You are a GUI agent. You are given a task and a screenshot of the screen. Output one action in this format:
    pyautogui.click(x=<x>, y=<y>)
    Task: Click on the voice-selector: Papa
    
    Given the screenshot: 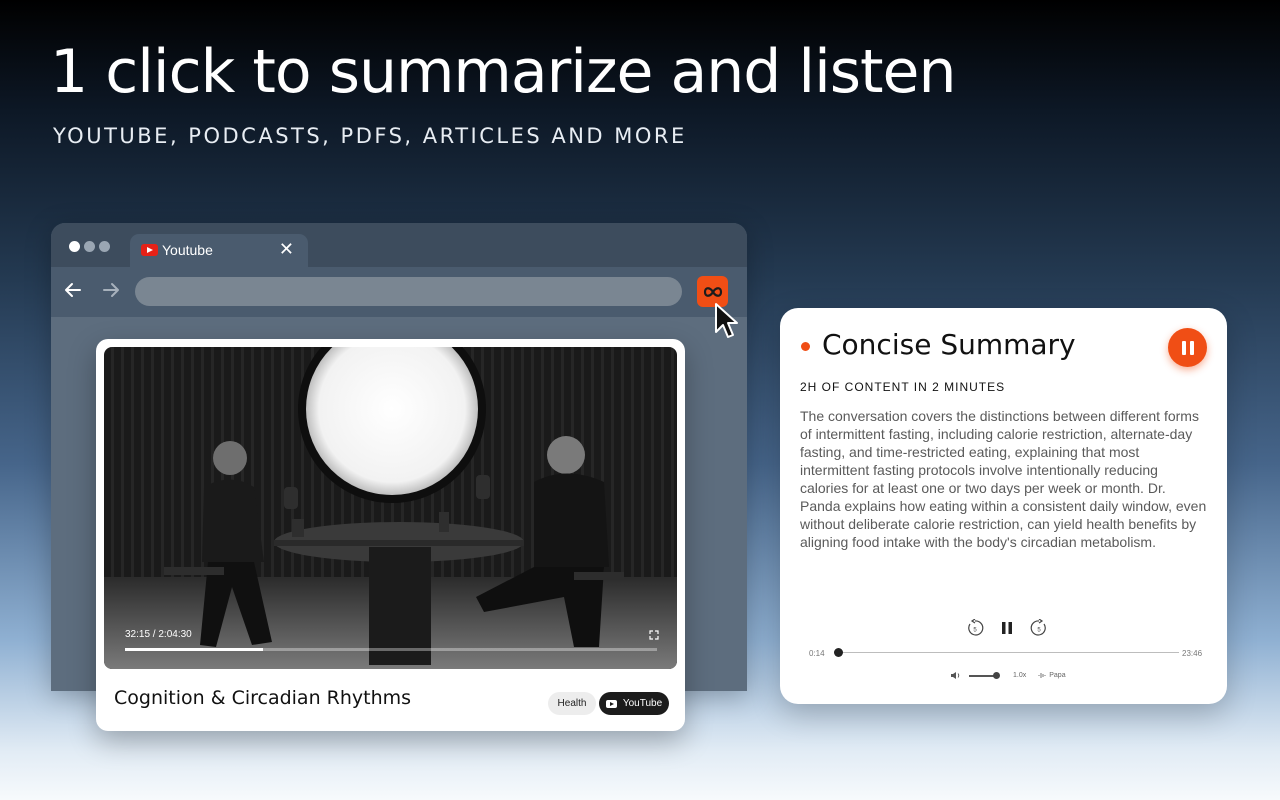 What is the action you would take?
    pyautogui.click(x=1052, y=675)
    